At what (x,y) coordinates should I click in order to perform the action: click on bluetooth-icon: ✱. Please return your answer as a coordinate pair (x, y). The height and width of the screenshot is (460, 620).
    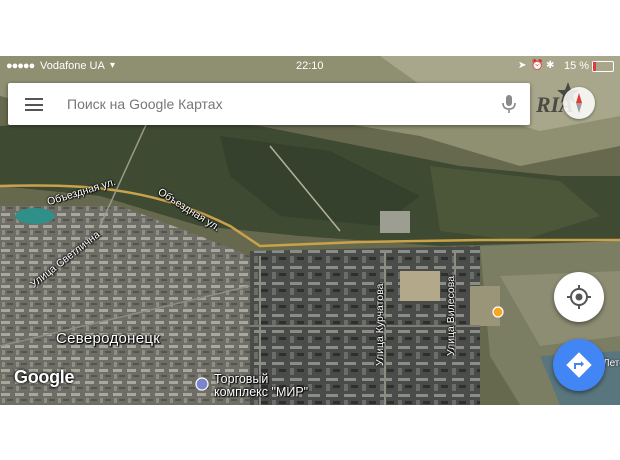
    Looking at the image, I should click on (550, 65).